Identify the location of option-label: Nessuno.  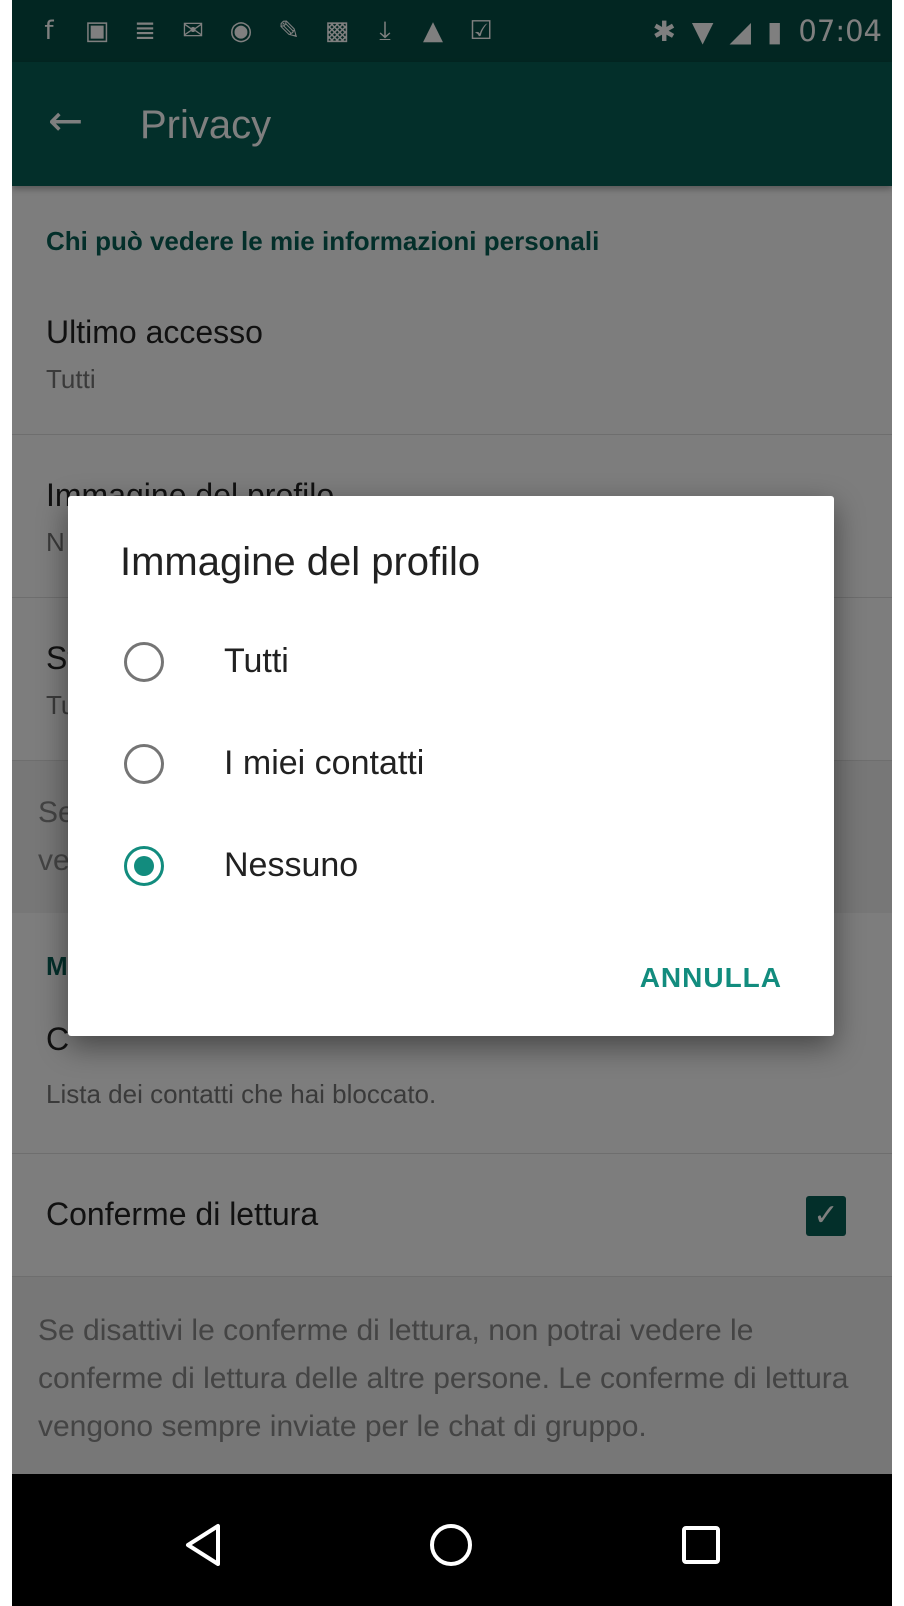
(291, 865).